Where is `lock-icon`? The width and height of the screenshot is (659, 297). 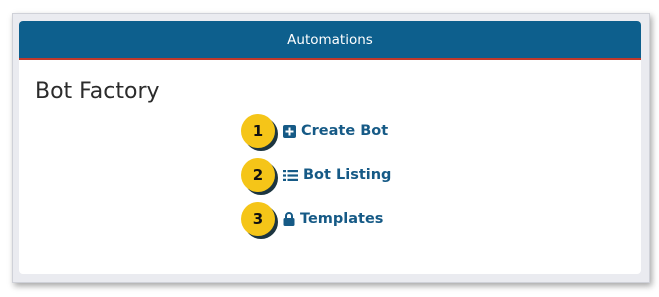 lock-icon is located at coordinates (289, 219).